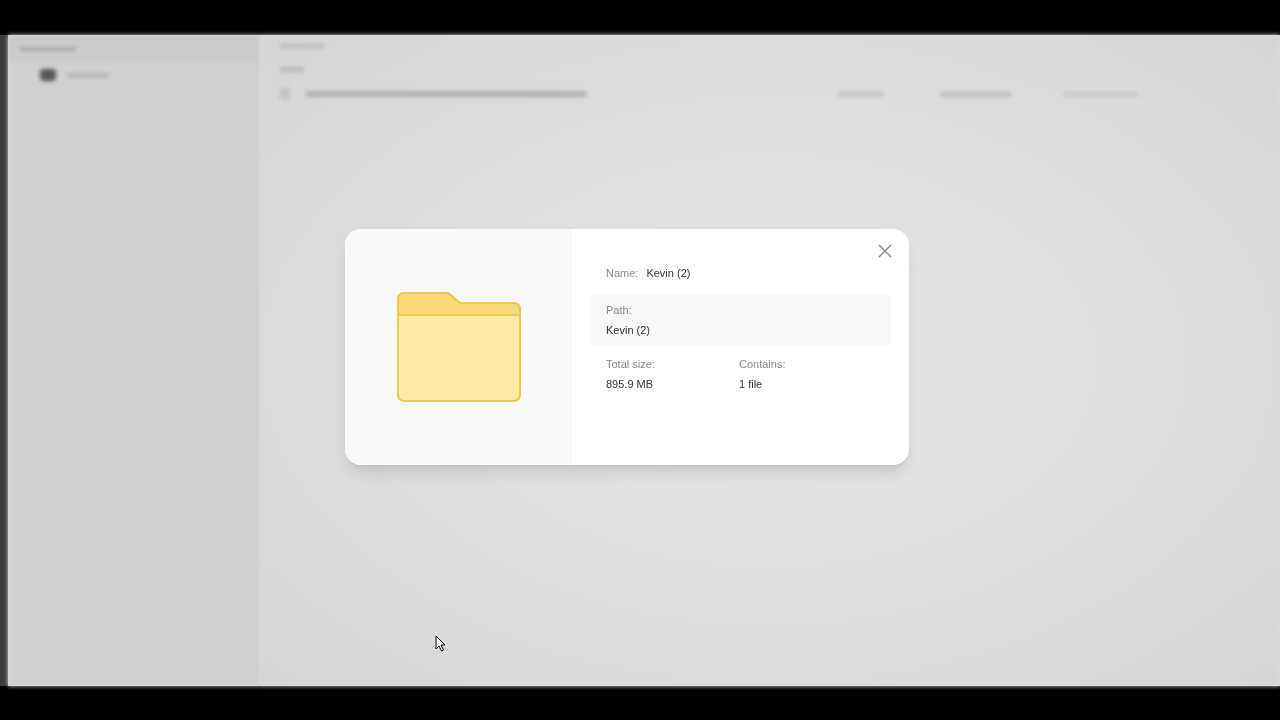  What do you see at coordinates (763, 364) in the screenshot?
I see `detail-label: Contains:` at bounding box center [763, 364].